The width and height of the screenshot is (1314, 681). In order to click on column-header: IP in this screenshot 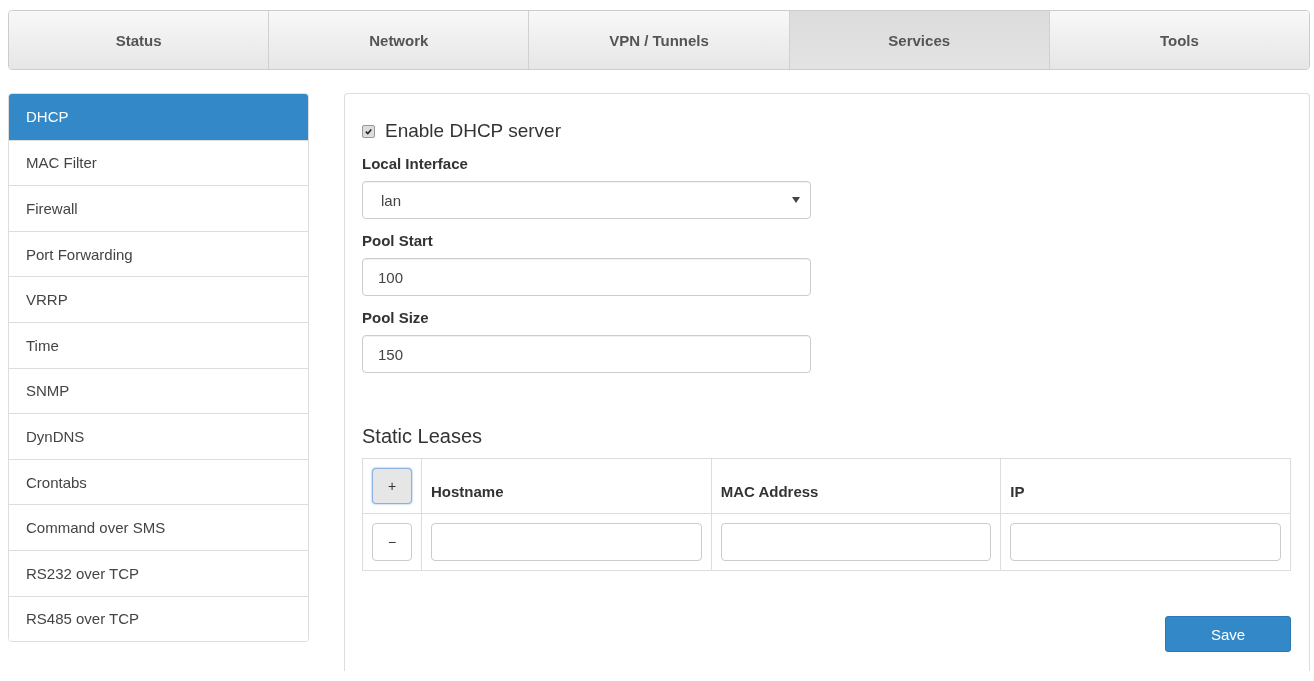, I will do `click(1145, 486)`.